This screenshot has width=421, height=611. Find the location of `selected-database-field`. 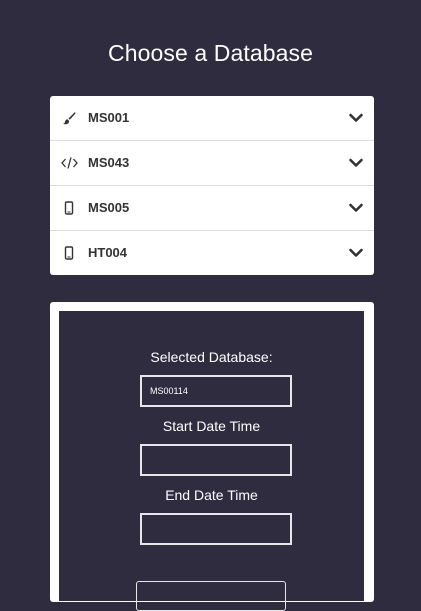

selected-database-field is located at coordinates (216, 391).